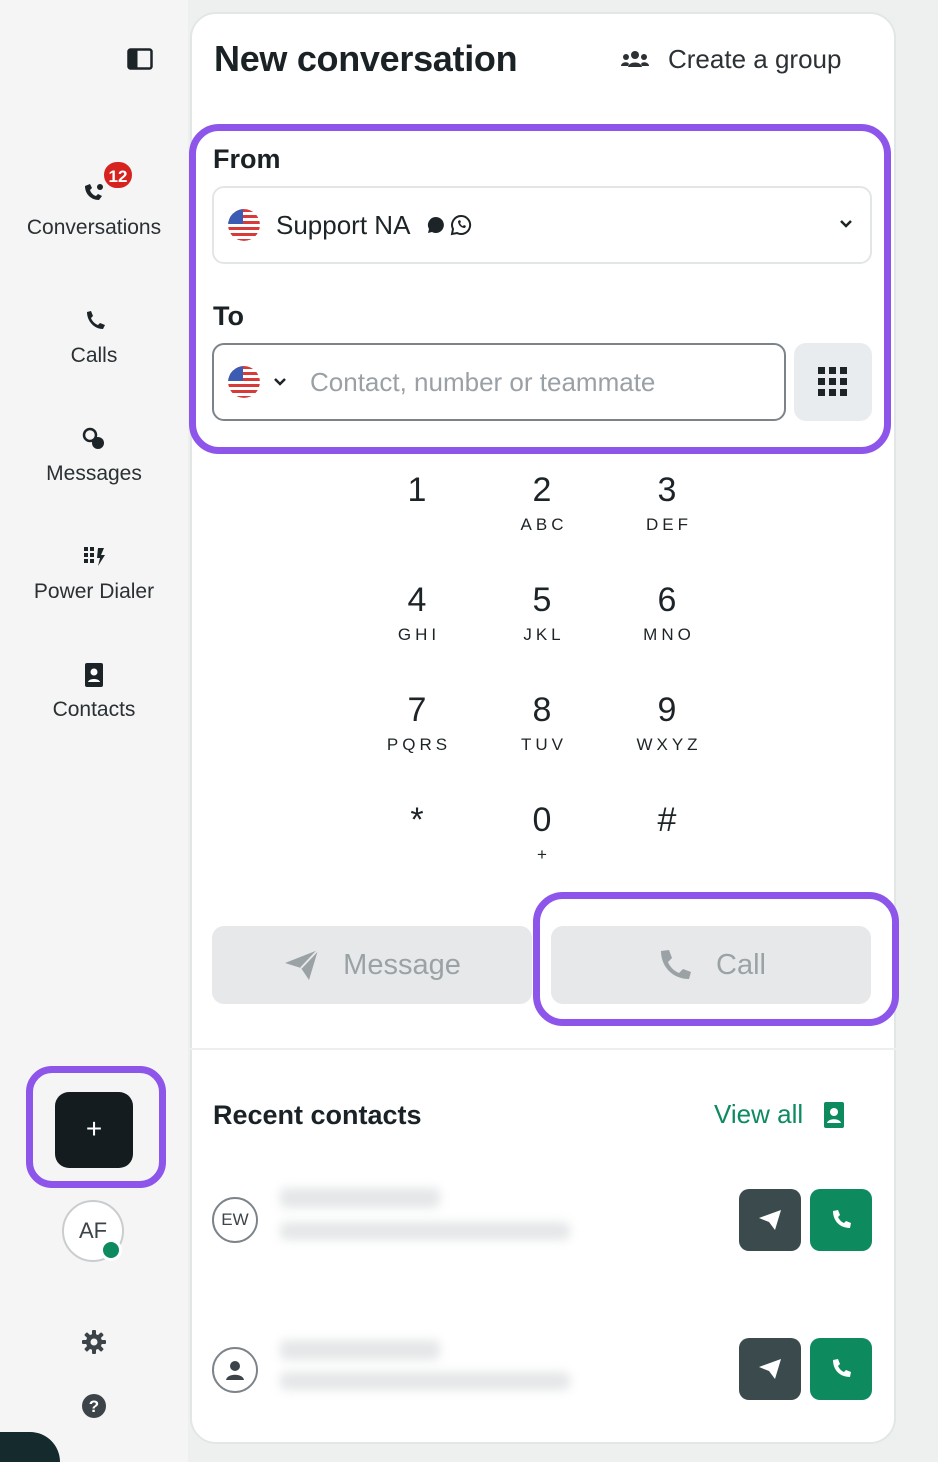 The height and width of the screenshot is (1462, 938). What do you see at coordinates (542, 723) in the screenshot?
I see `keypad-key-8: 8 TUV` at bounding box center [542, 723].